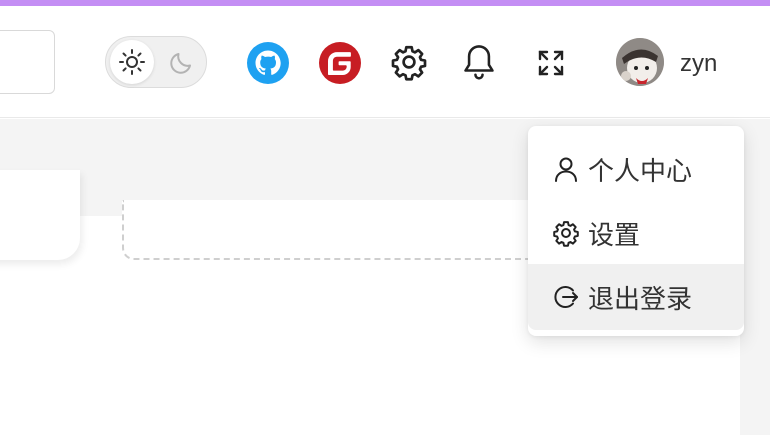  I want to click on user-icon, so click(566, 169).